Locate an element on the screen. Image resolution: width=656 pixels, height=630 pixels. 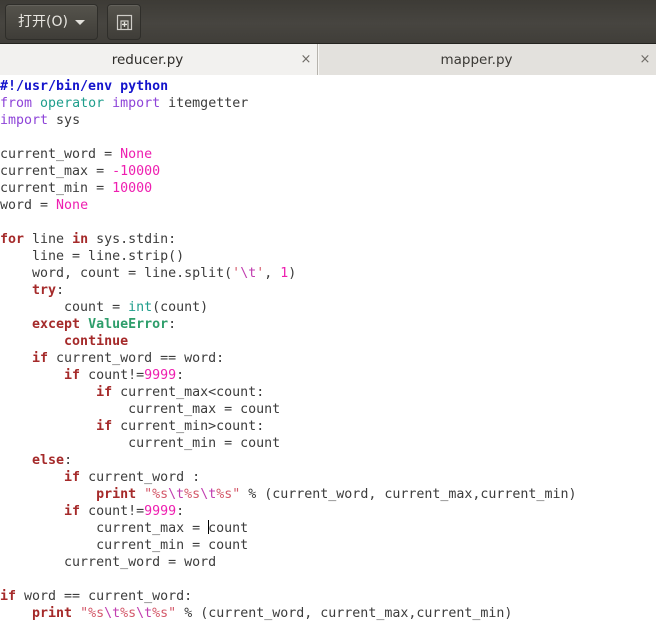
tab-label: mapper.py is located at coordinates (476, 59).